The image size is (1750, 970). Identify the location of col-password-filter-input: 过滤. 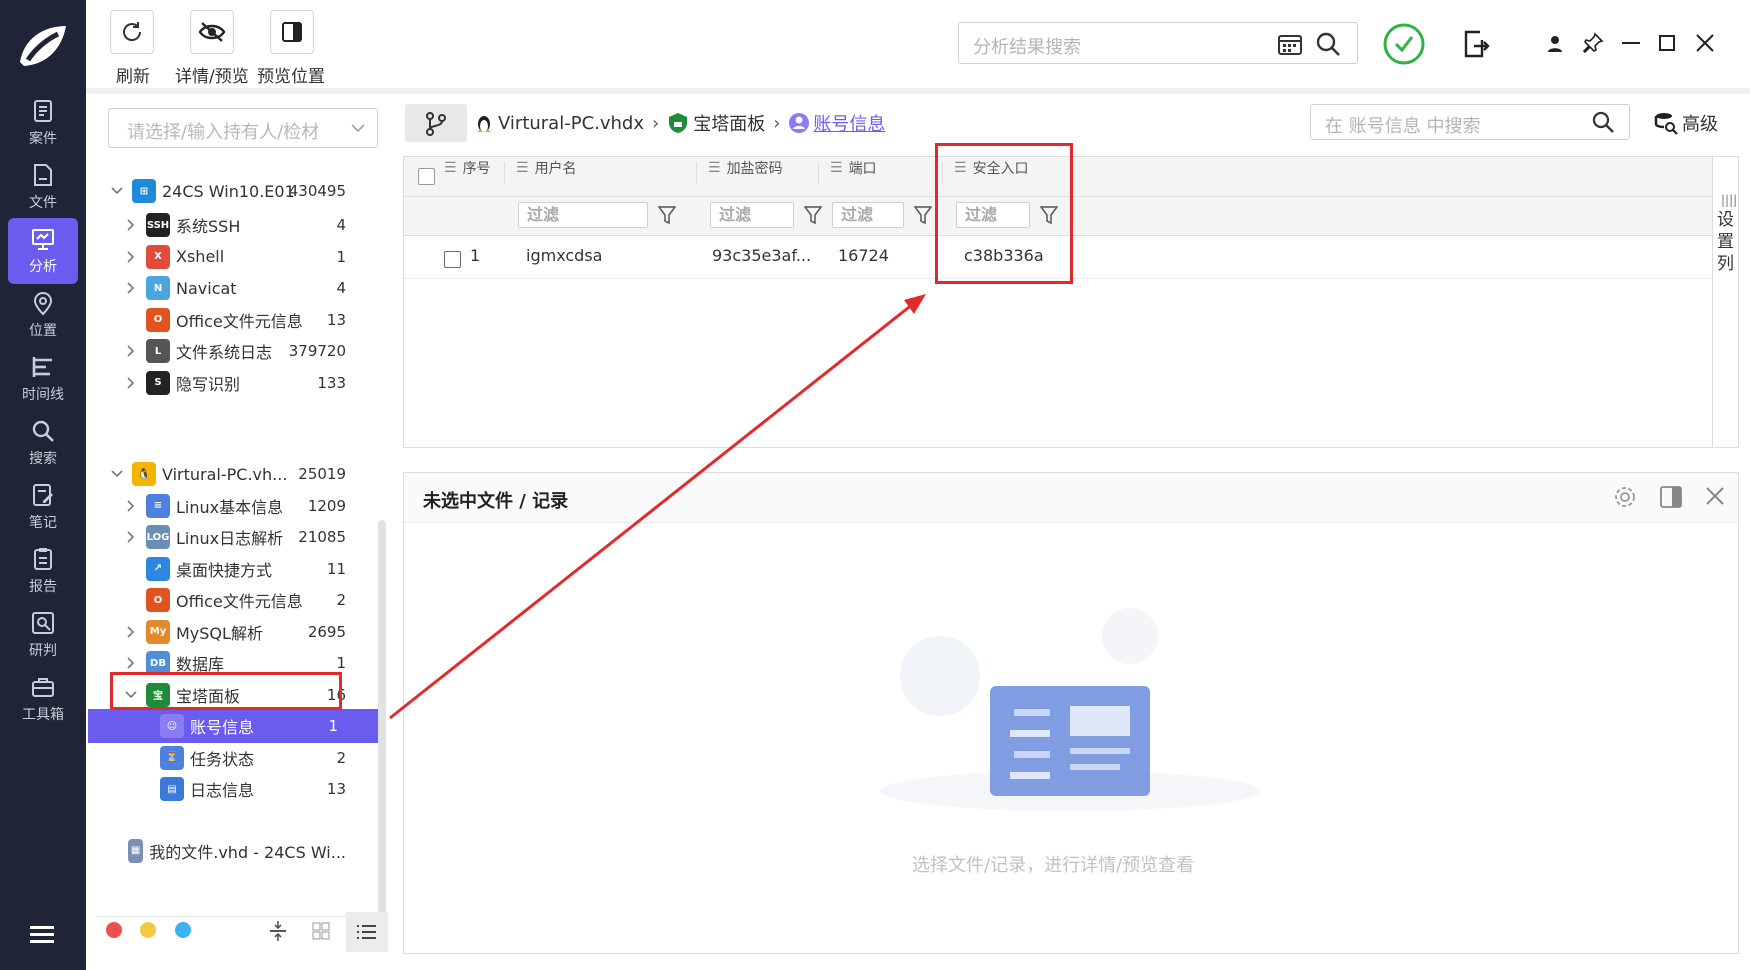
(752, 215).